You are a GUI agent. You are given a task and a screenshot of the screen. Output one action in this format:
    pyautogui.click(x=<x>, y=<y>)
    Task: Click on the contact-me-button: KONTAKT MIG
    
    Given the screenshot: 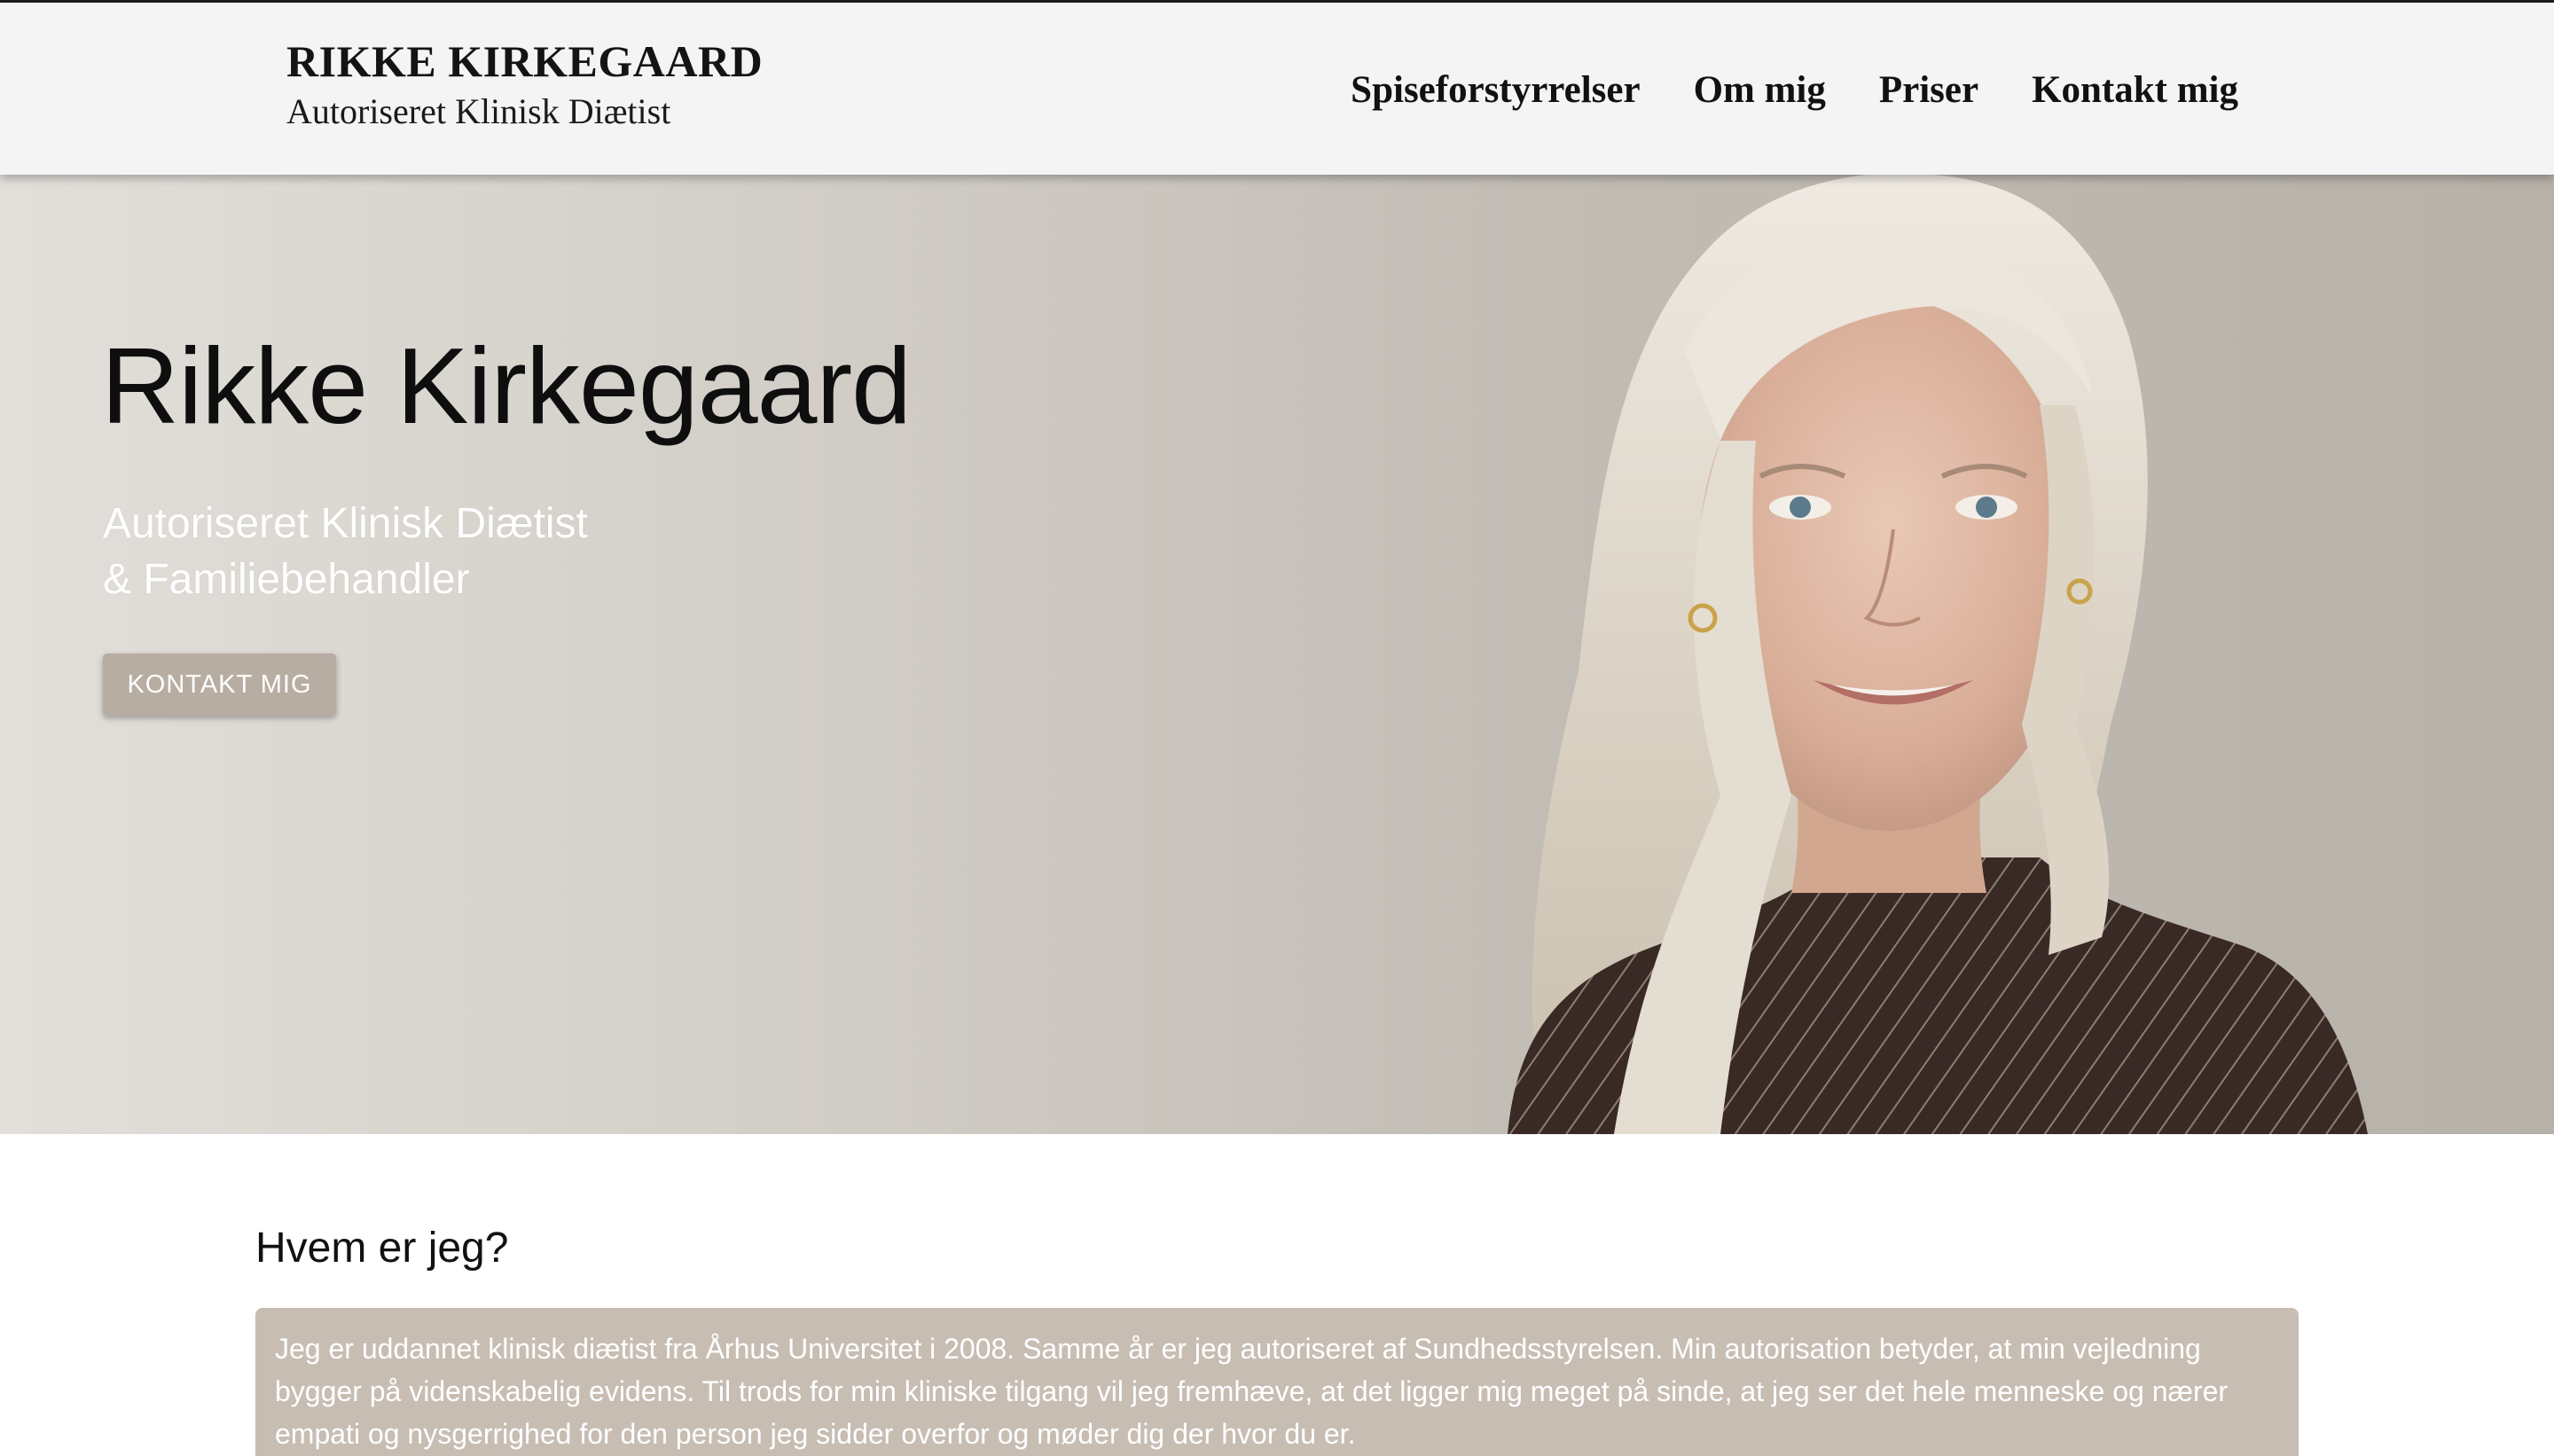 What is the action you would take?
    pyautogui.click(x=219, y=685)
    